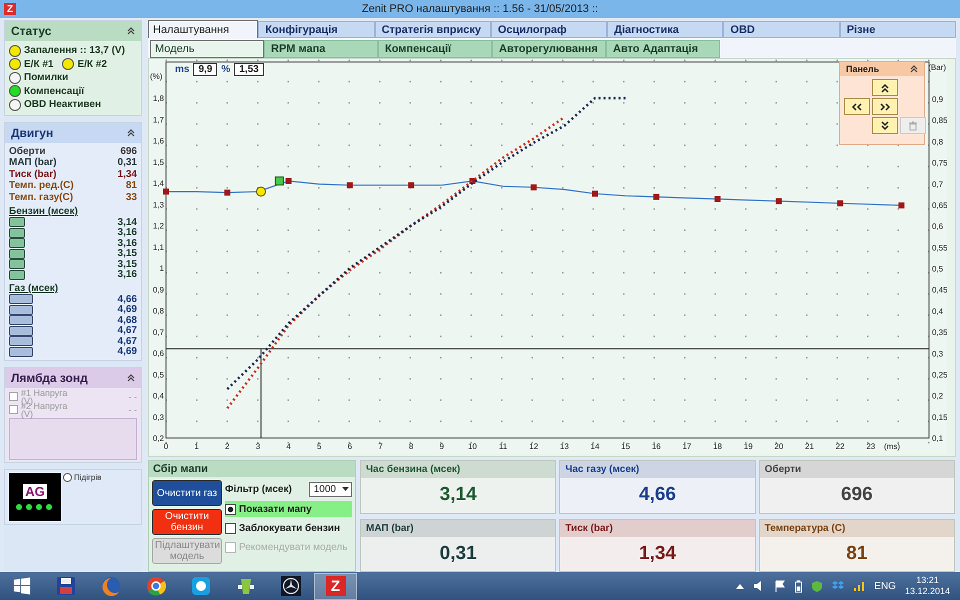  Describe the element at coordinates (717, 446) in the screenshot. I see `axis-tick-label: 18` at that location.